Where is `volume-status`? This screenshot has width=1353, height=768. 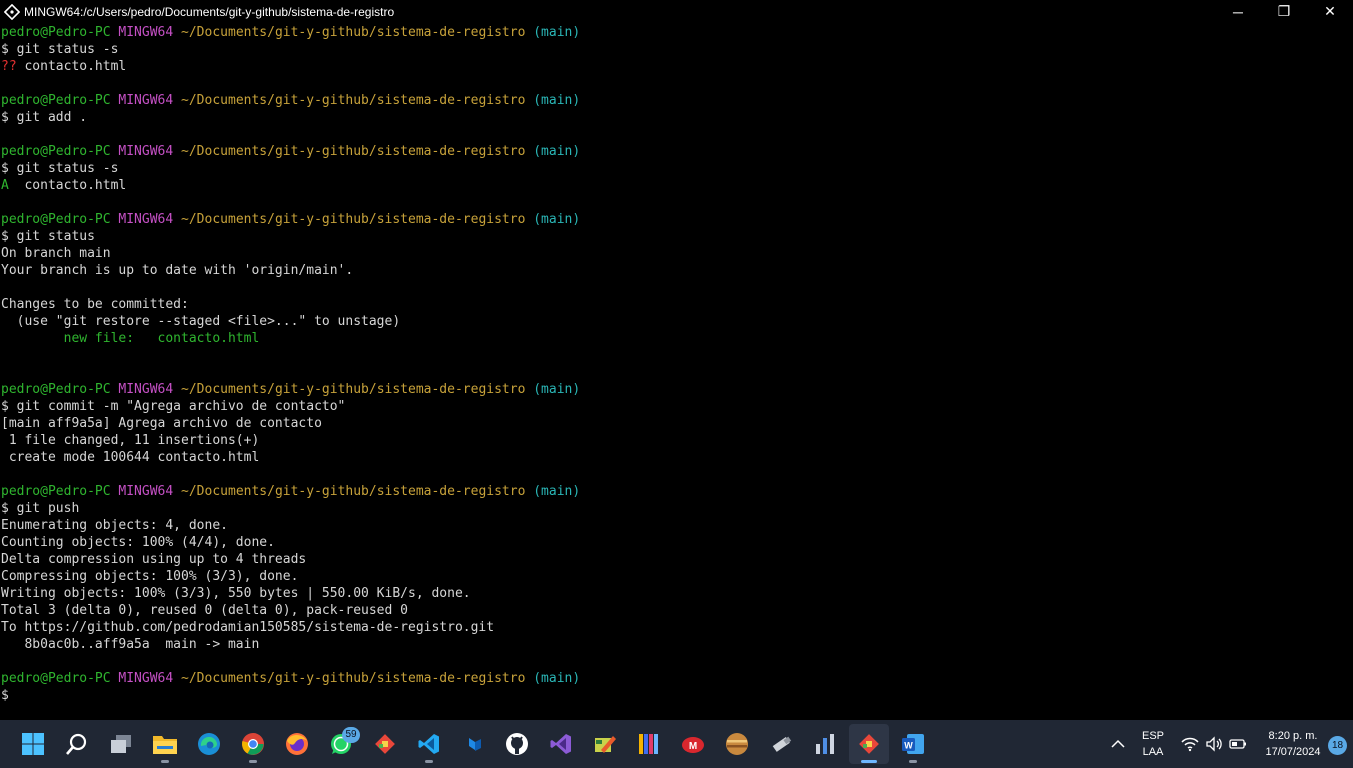 volume-status is located at coordinates (1214, 744).